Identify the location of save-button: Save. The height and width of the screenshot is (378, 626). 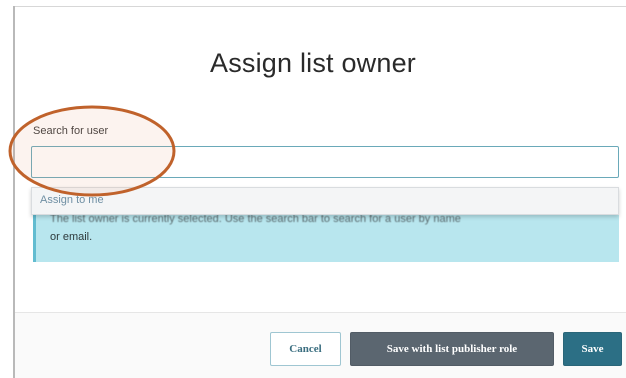
(592, 349).